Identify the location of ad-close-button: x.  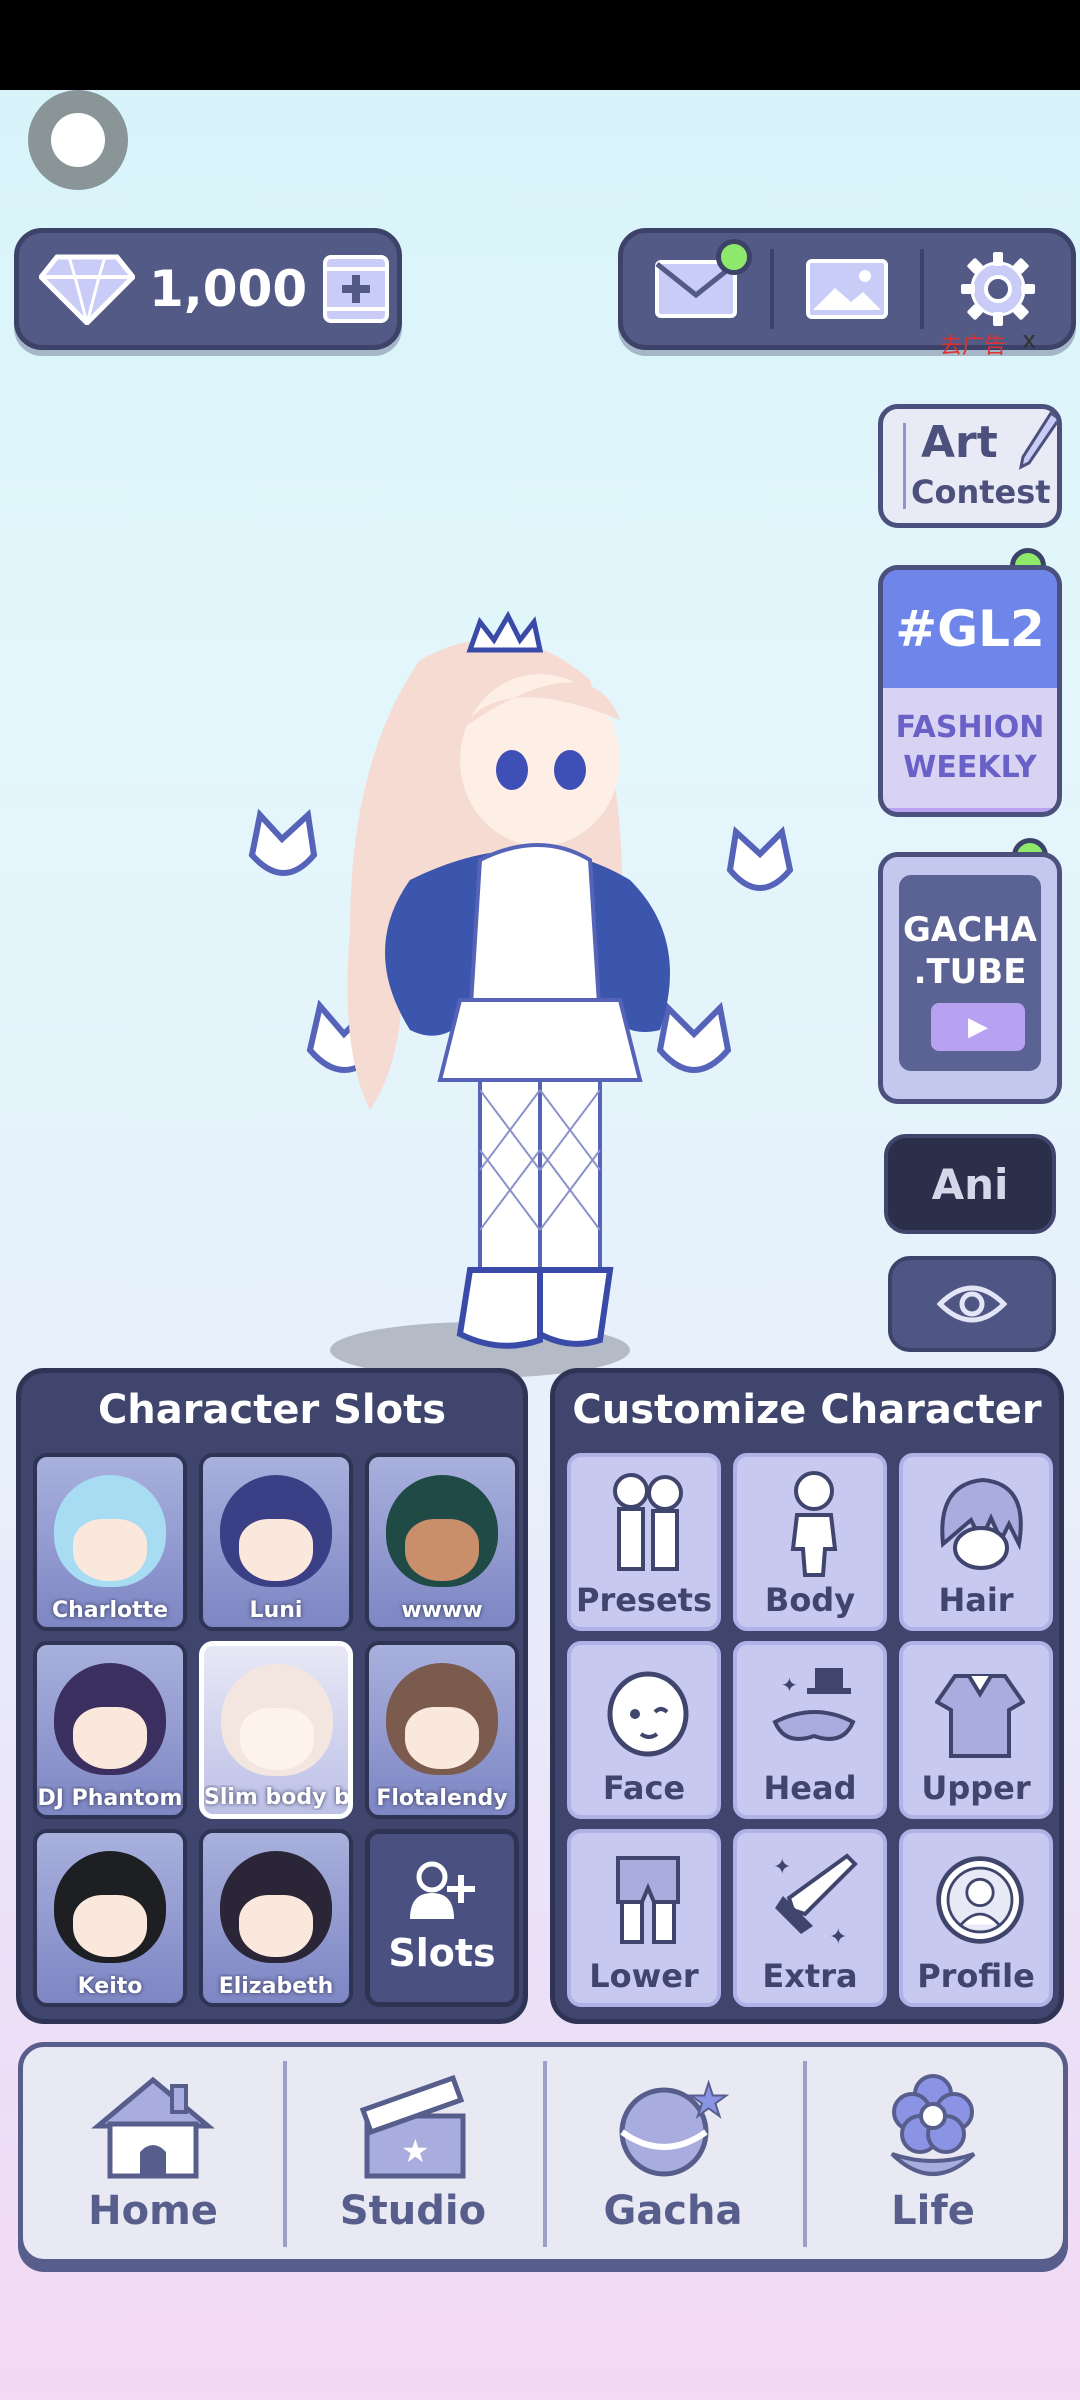
(1029, 340).